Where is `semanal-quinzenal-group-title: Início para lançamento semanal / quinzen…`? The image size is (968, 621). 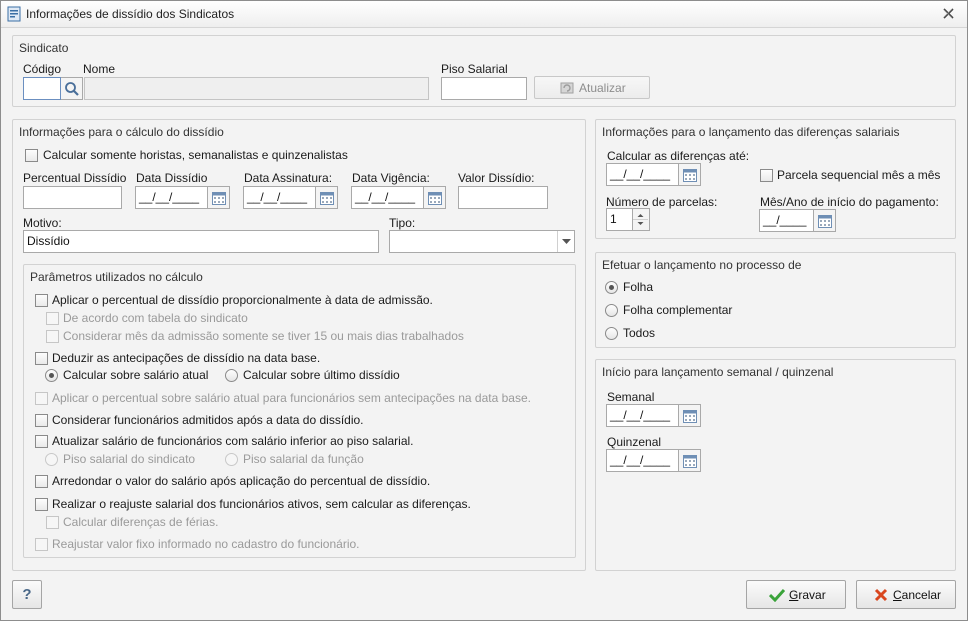
semanal-quinzenal-group-title: Início para lançamento semanal / quinzen… is located at coordinates (718, 372).